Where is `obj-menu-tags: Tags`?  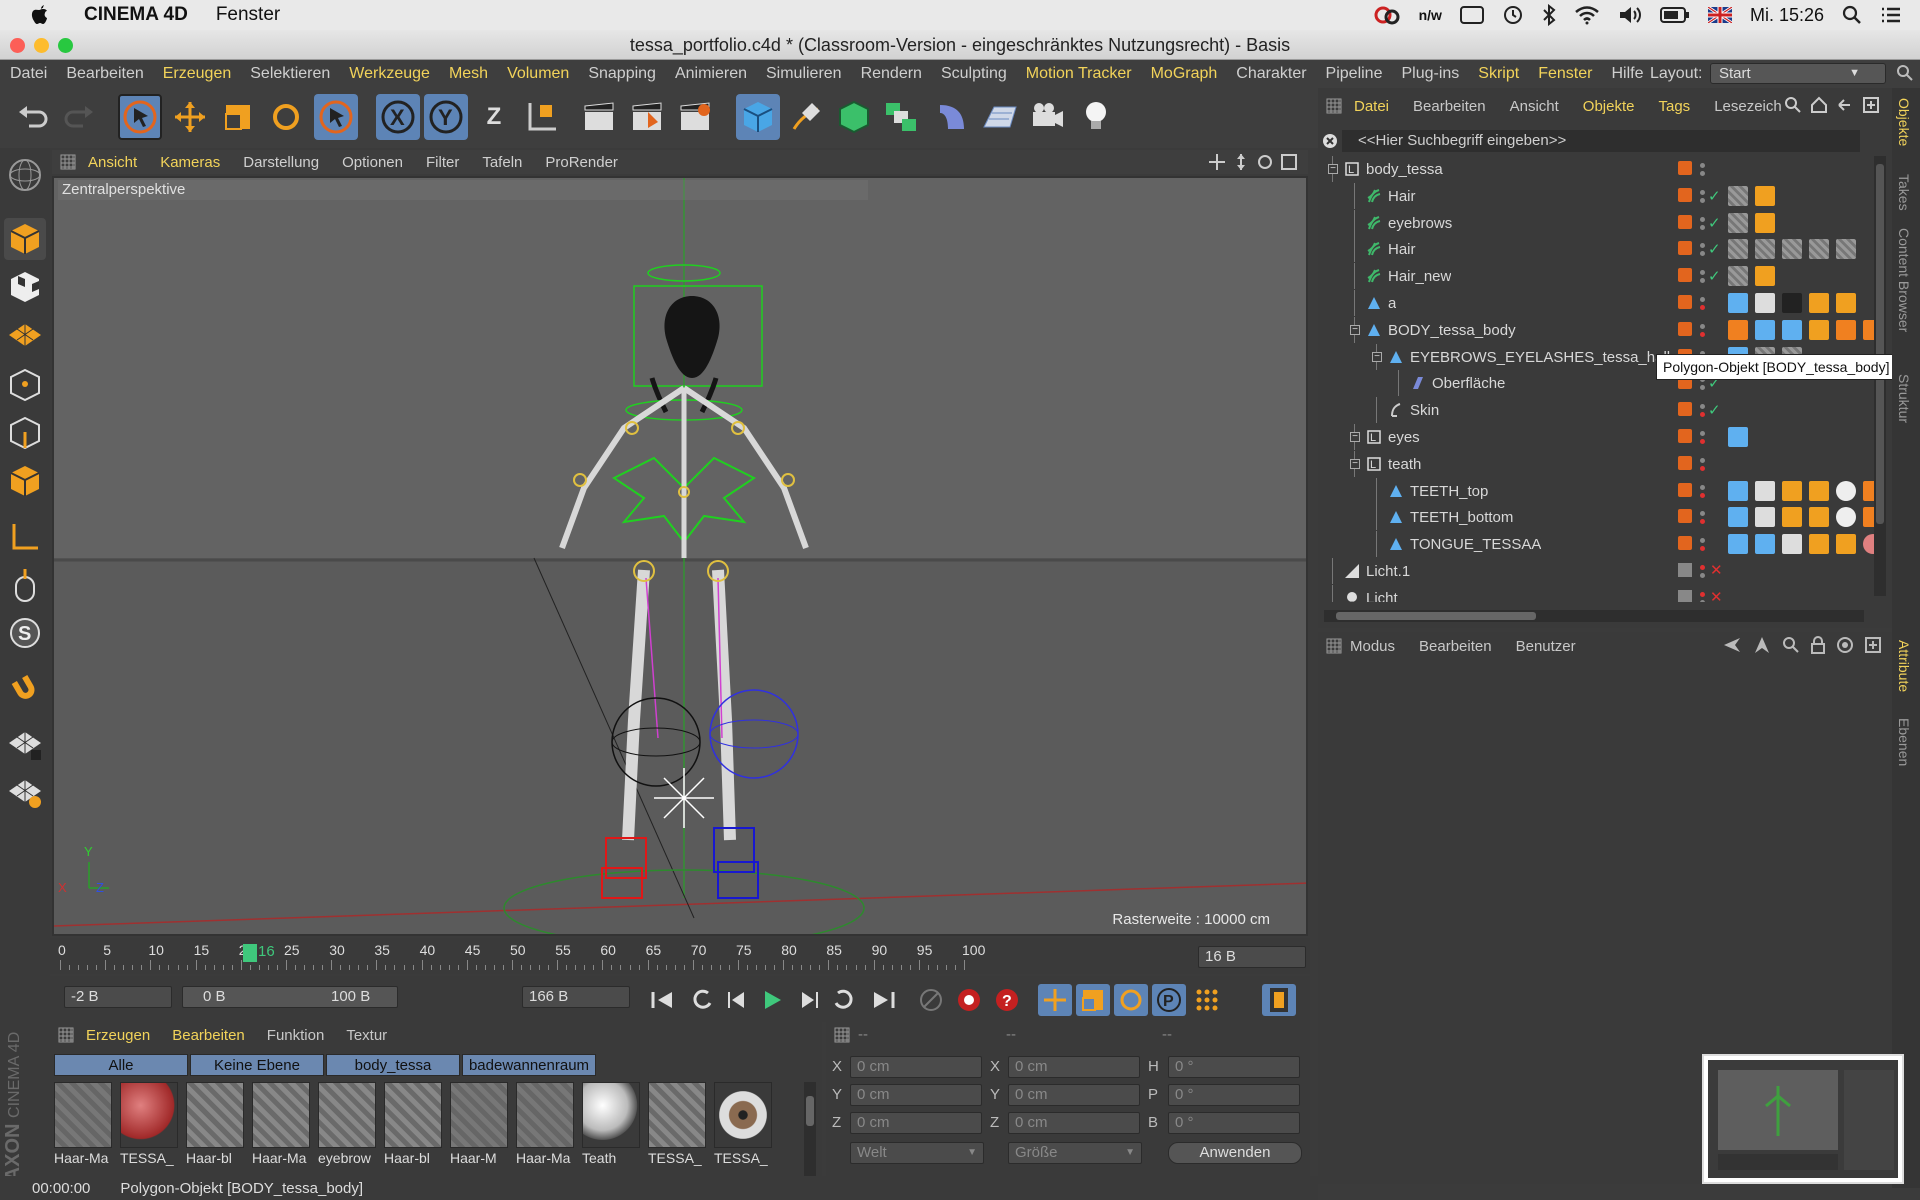 obj-menu-tags: Tags is located at coordinates (1675, 106).